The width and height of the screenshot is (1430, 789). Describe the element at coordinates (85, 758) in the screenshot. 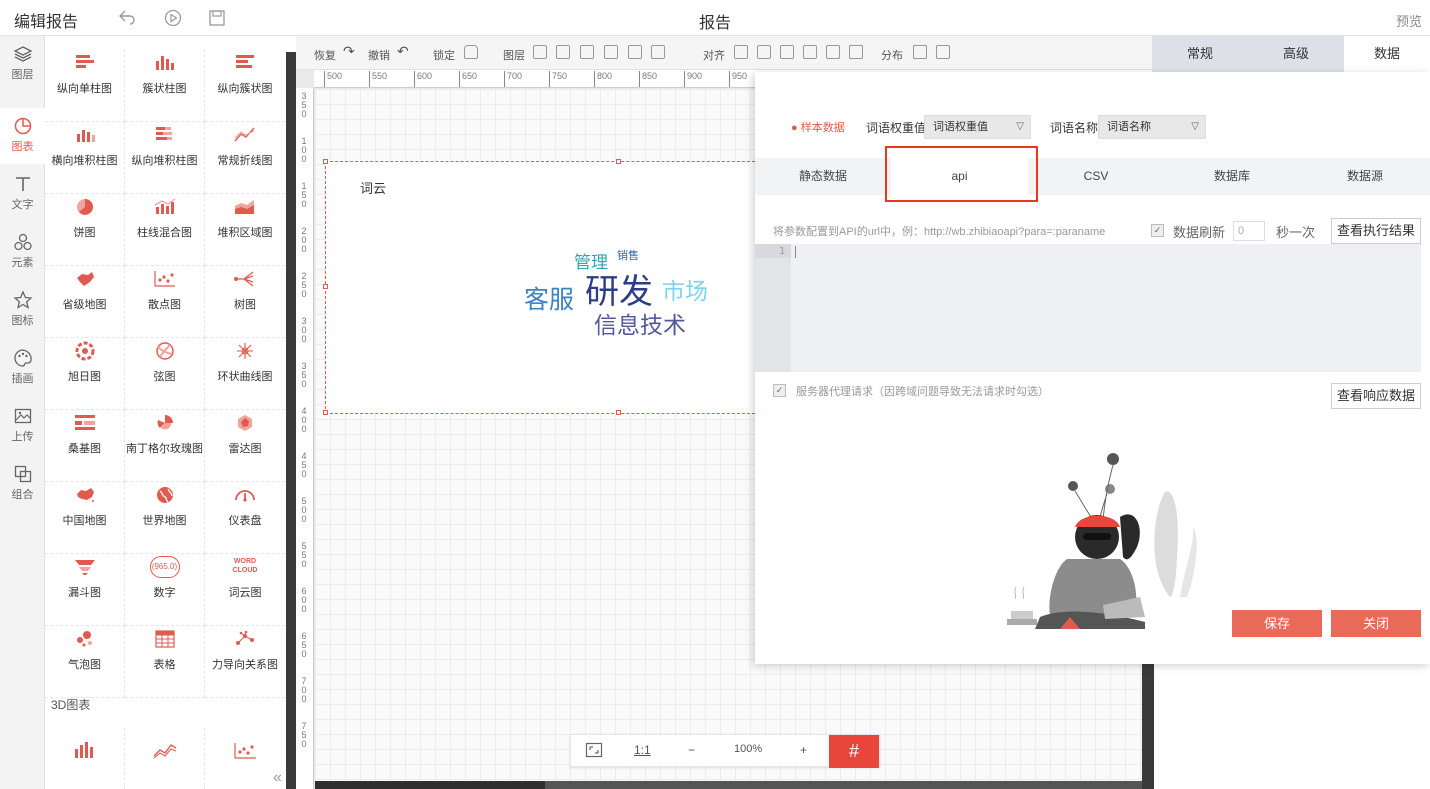

I see `component-3d-bar` at that location.